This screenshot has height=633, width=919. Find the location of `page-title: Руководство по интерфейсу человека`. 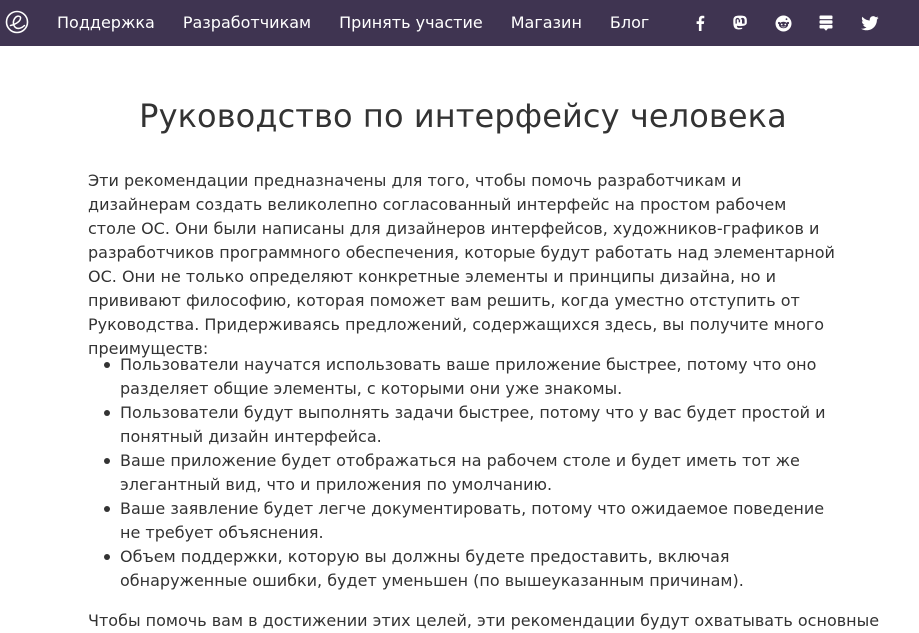

page-title: Руководство по интерфейсу человека is located at coordinates (463, 116).